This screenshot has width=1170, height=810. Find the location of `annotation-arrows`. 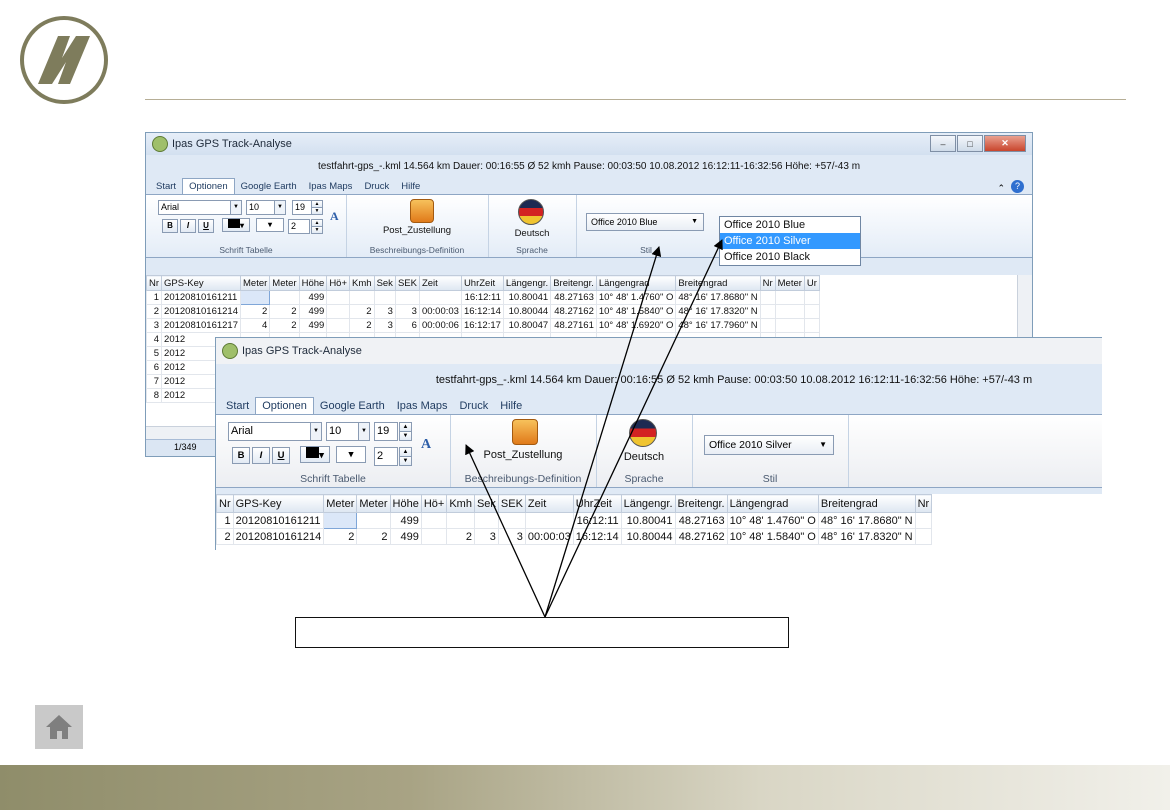

annotation-arrows is located at coordinates (594, 428).